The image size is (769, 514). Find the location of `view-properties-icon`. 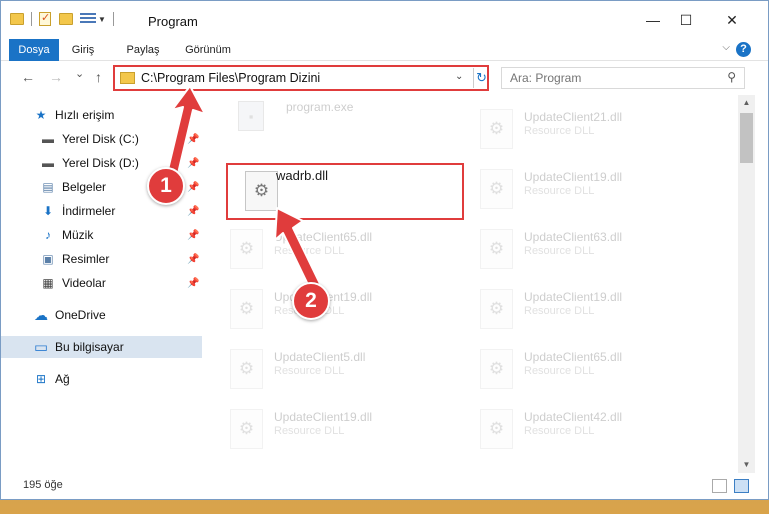

view-properties-icon is located at coordinates (88, 19).